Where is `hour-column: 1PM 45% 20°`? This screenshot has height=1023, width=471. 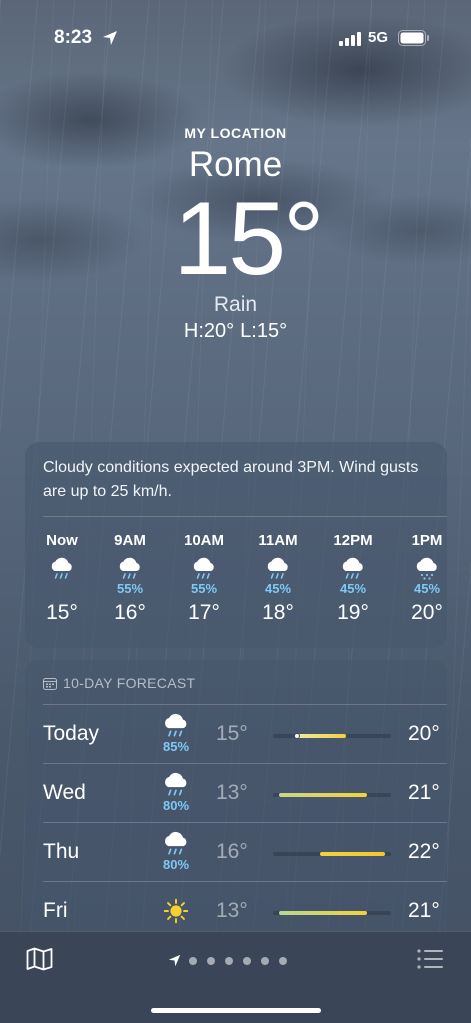
hour-column: 1PM 45% 20° is located at coordinates (427, 578).